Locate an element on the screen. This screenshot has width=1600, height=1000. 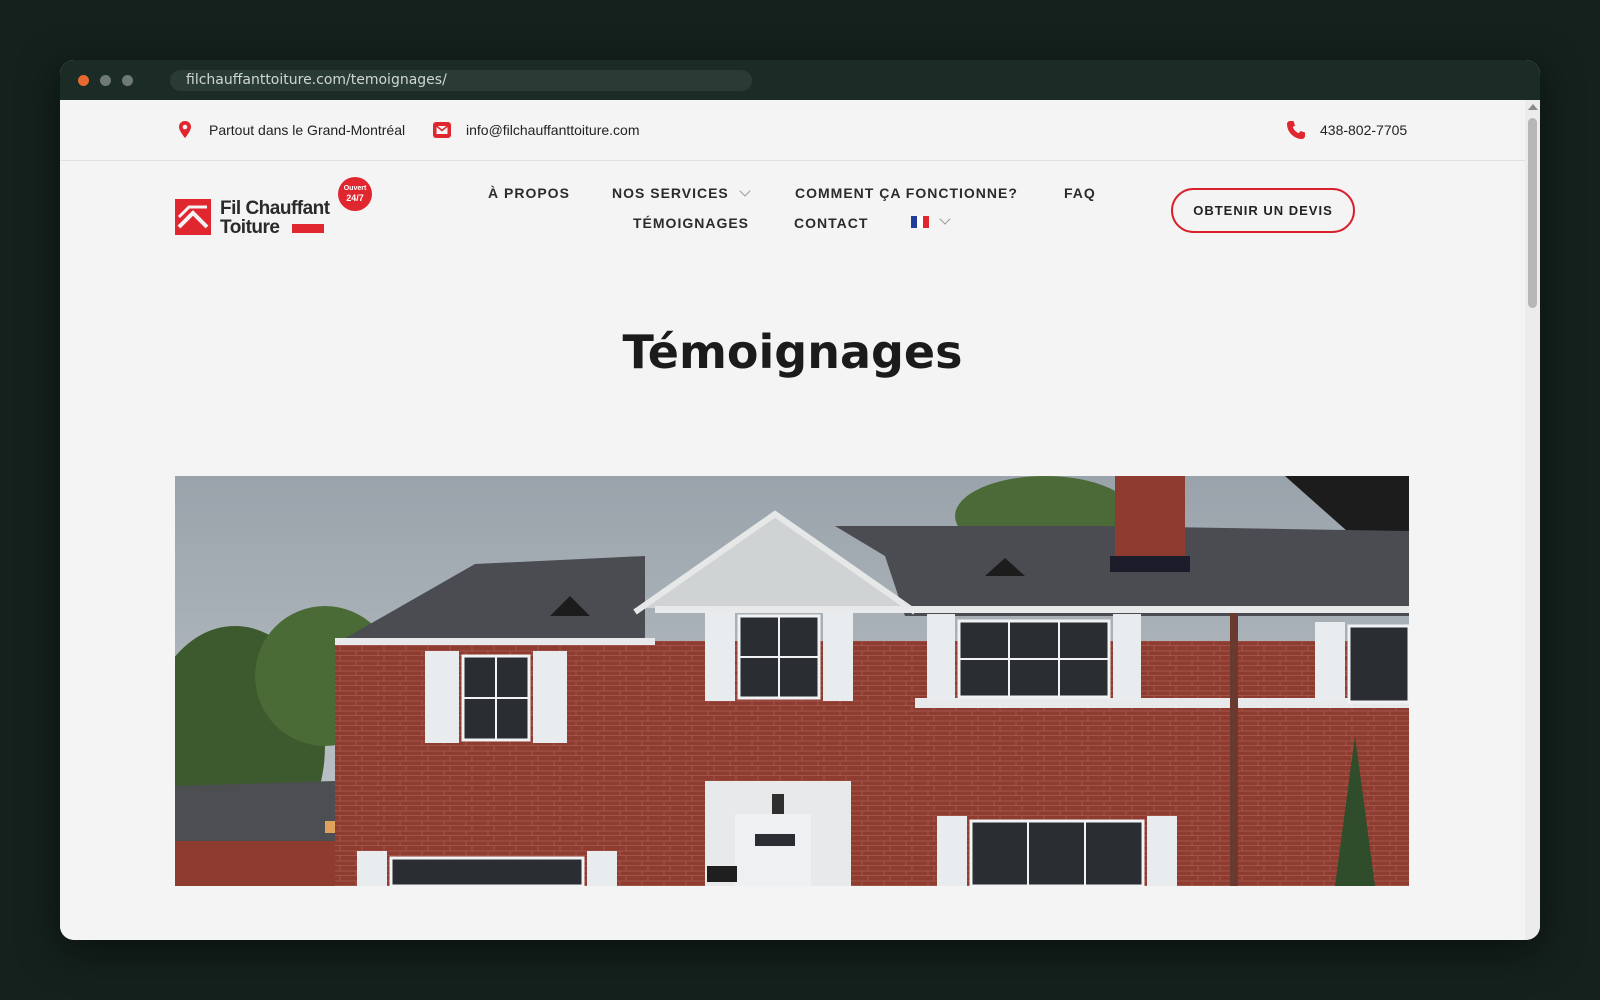
nav-label: COMMENT ÇA FONCTIONNE? is located at coordinates (906, 193).